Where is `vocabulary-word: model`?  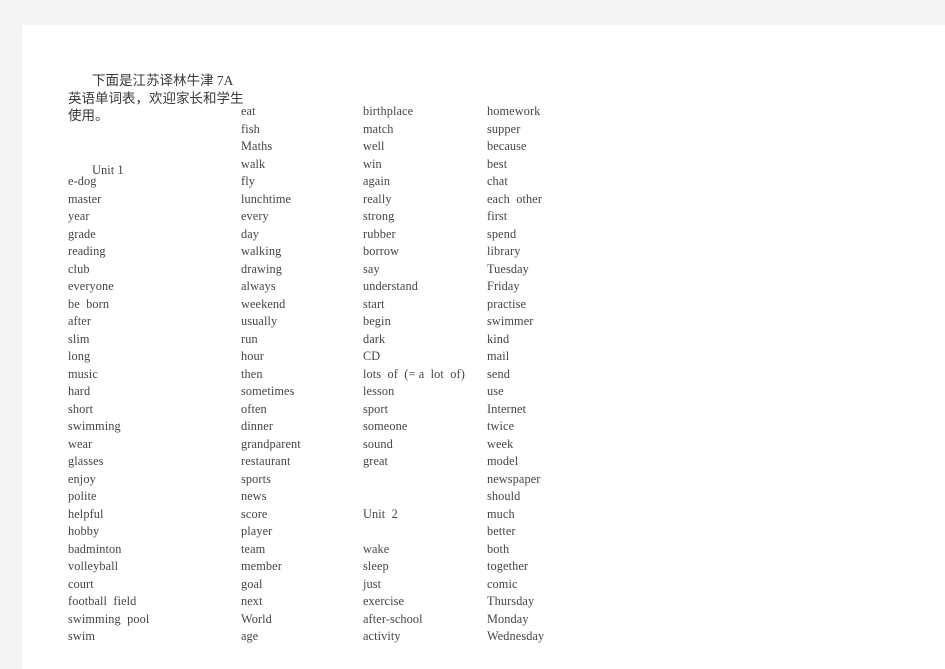
vocabulary-word: model is located at coordinates (503, 461).